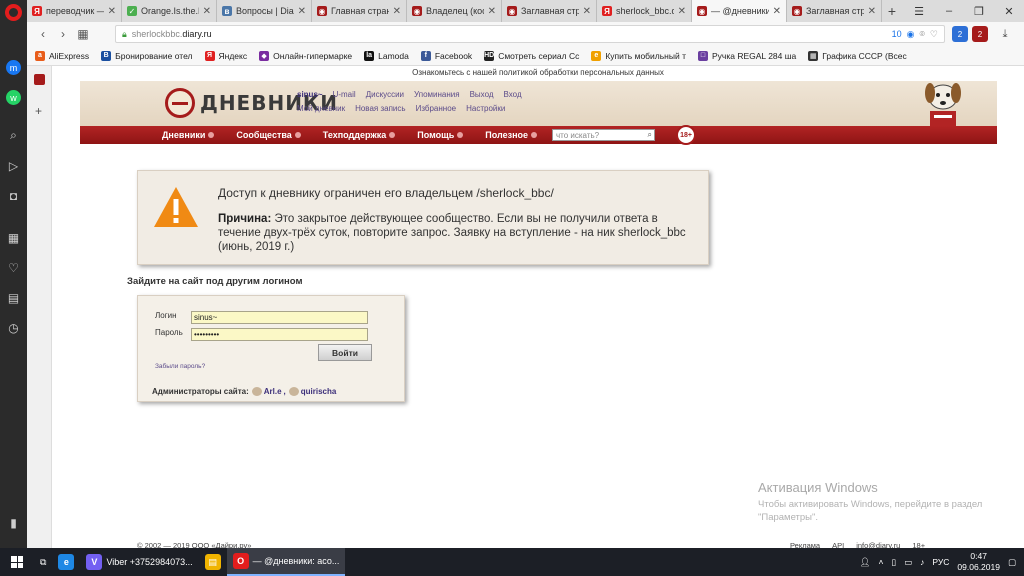 The image size is (1024, 576). Describe the element at coordinates (549, 11) in the screenshot. I see `browser-tab: ◉ Заглавная стра ✕` at that location.